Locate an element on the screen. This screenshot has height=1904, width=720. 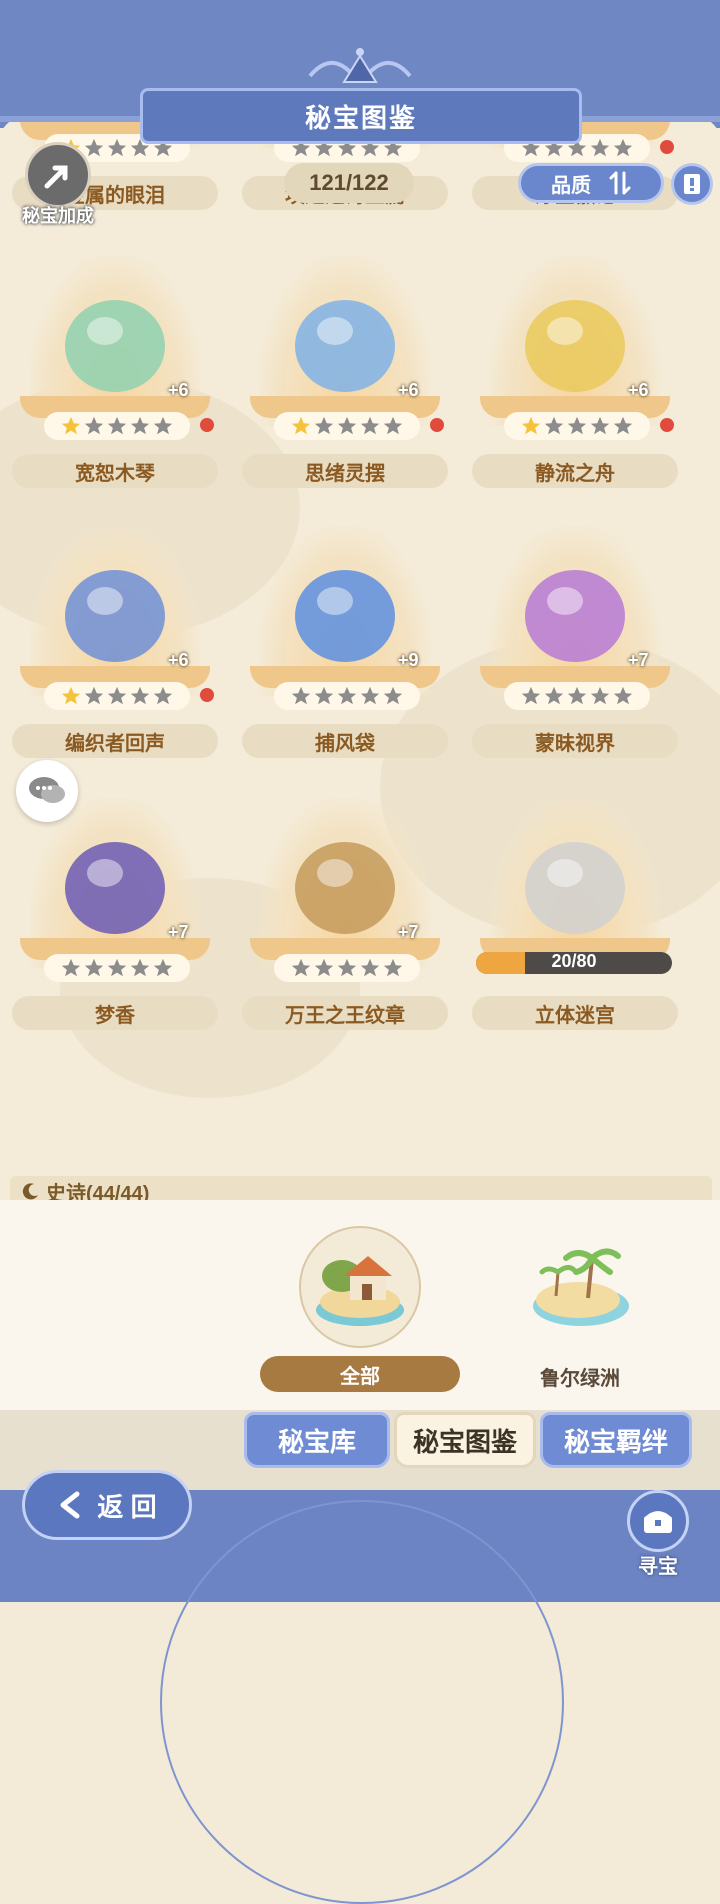
treasure-card: +9 捕风袋 is located at coordinates (345, 656).